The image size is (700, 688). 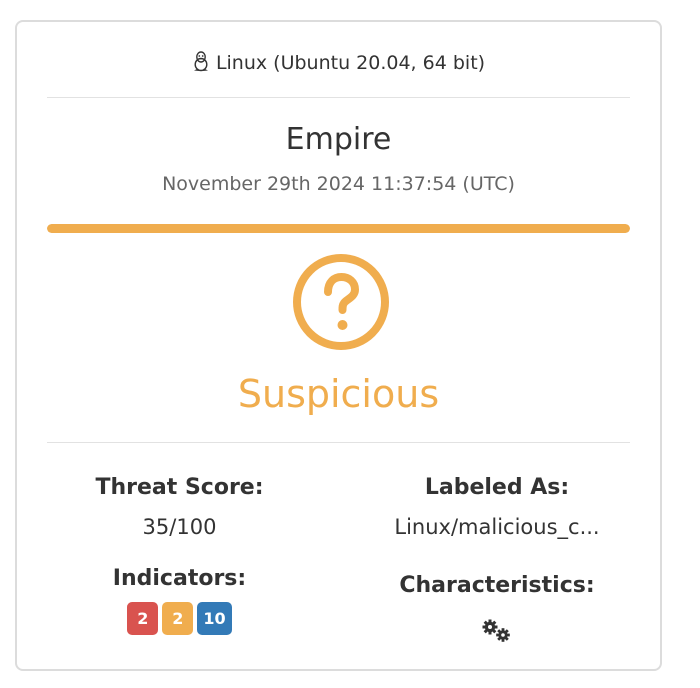 I want to click on threat-score-label: Threat Score:, so click(x=179, y=487).